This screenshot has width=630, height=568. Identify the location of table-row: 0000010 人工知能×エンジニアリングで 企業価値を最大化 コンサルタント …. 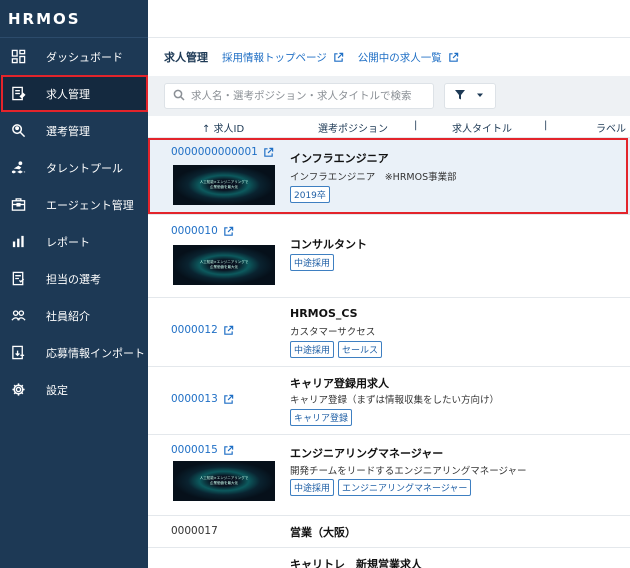
(389, 256).